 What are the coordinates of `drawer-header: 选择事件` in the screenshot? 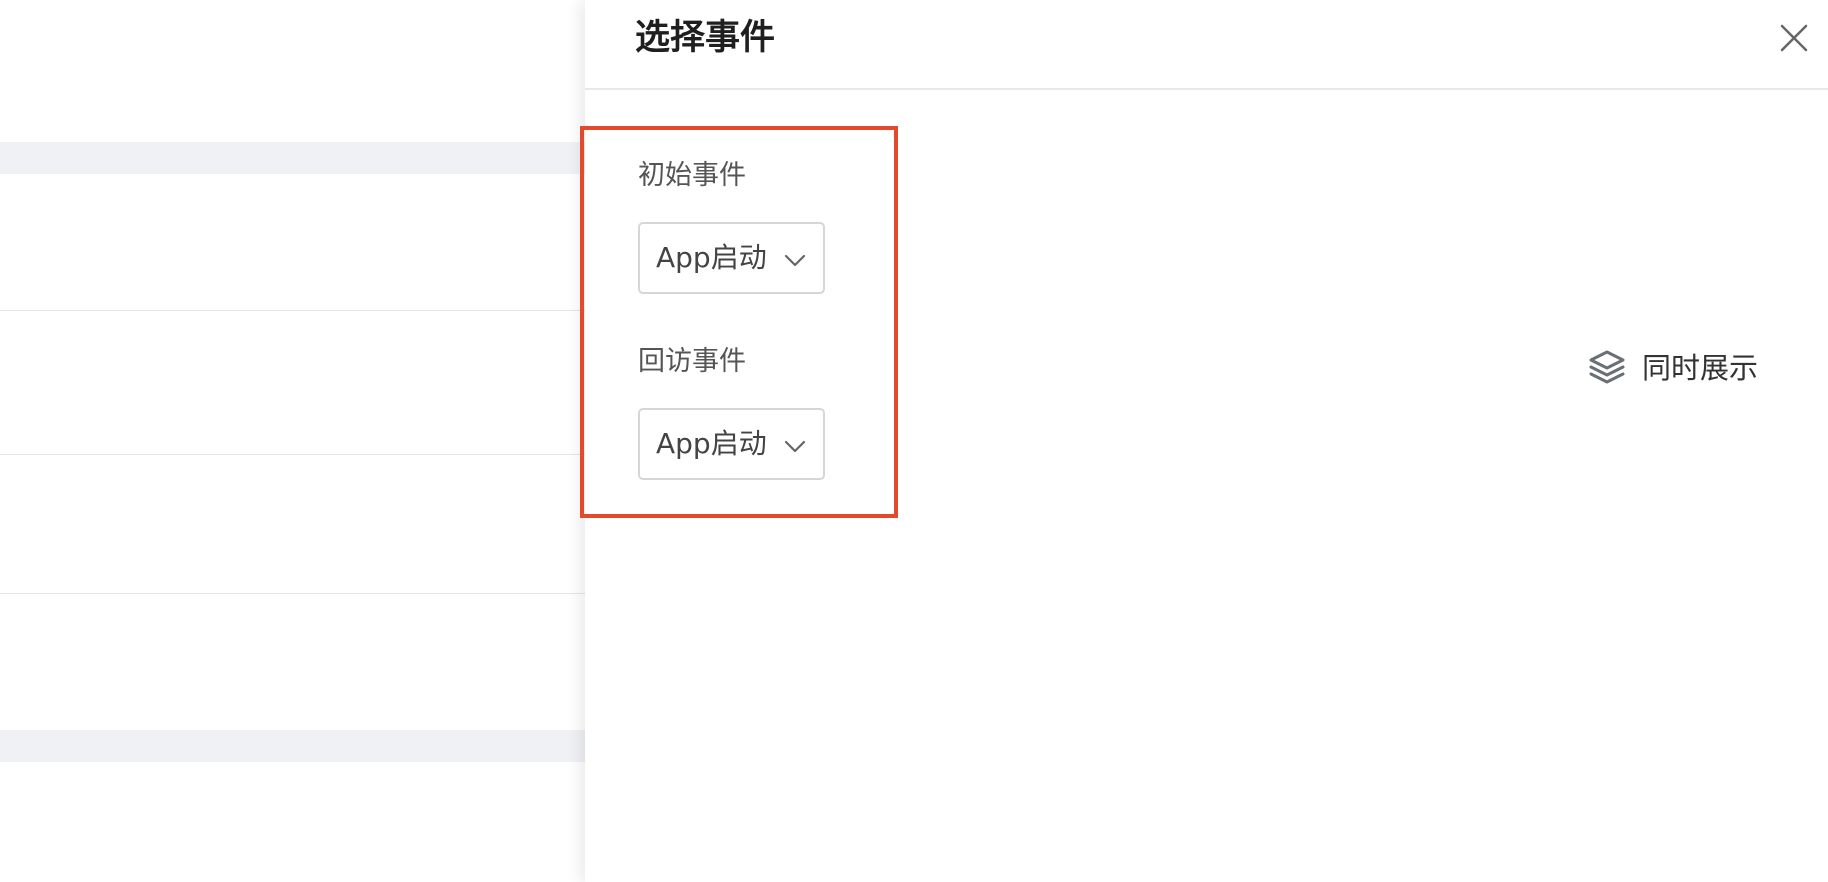 It's located at (1206, 45).